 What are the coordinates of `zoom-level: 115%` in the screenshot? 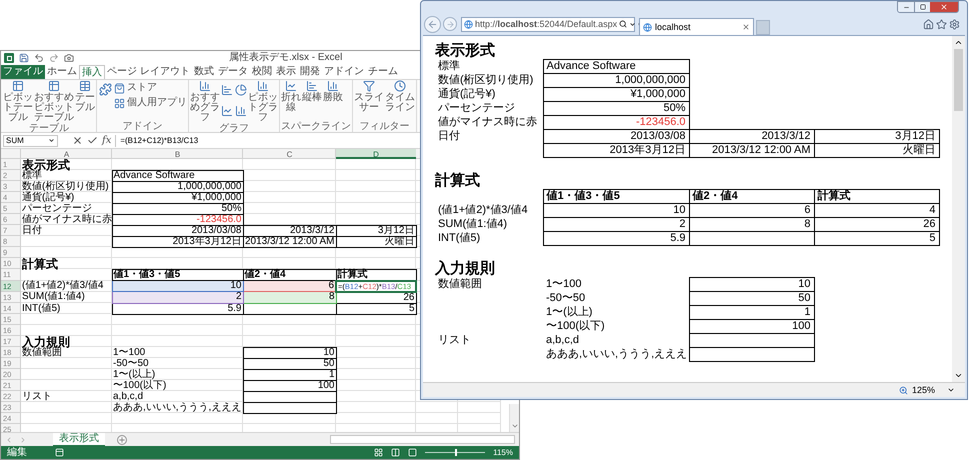 It's located at (503, 453).